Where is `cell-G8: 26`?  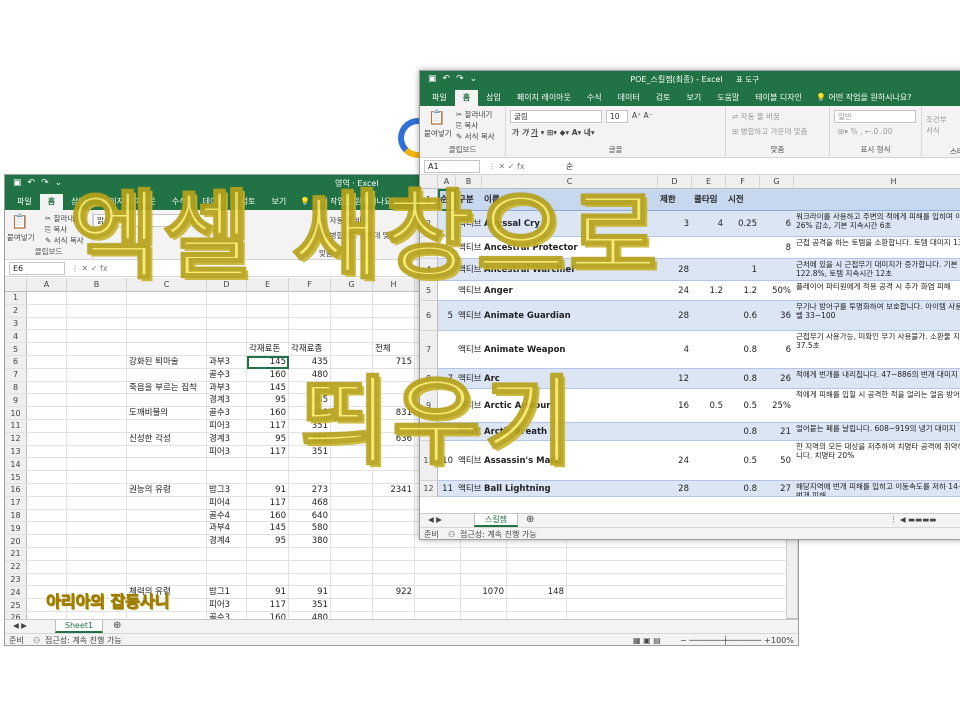 cell-G8: 26 is located at coordinates (775, 379).